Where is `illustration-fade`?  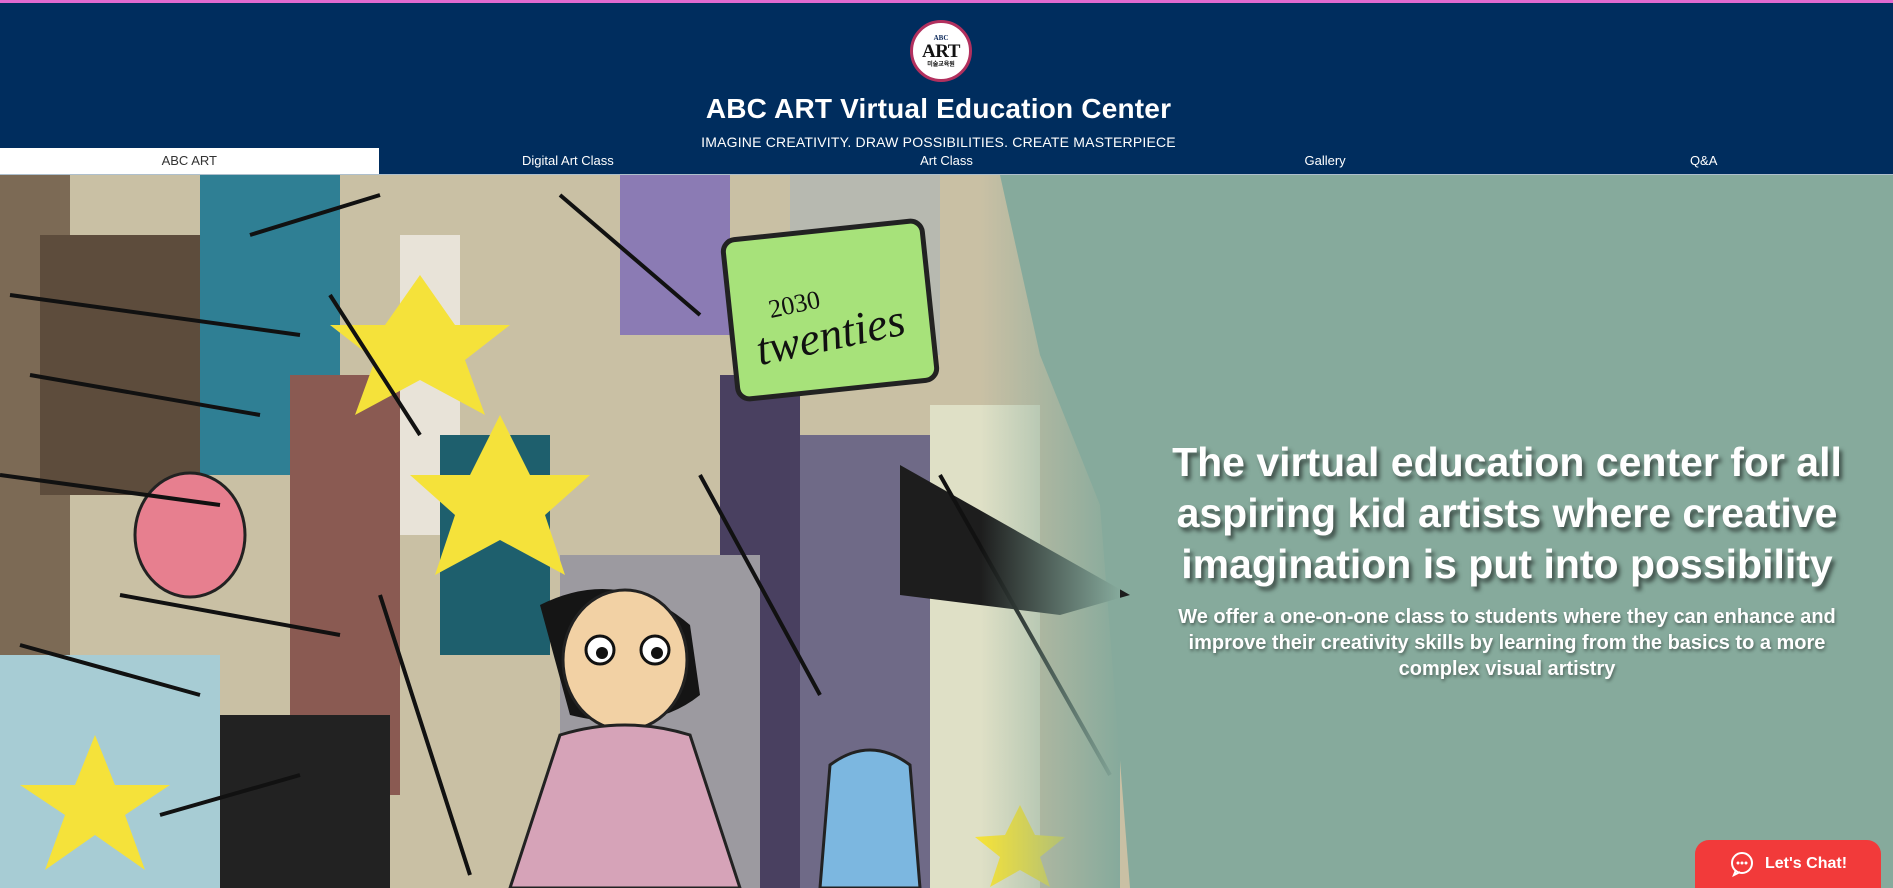
illustration-fade is located at coordinates (1050, 531).